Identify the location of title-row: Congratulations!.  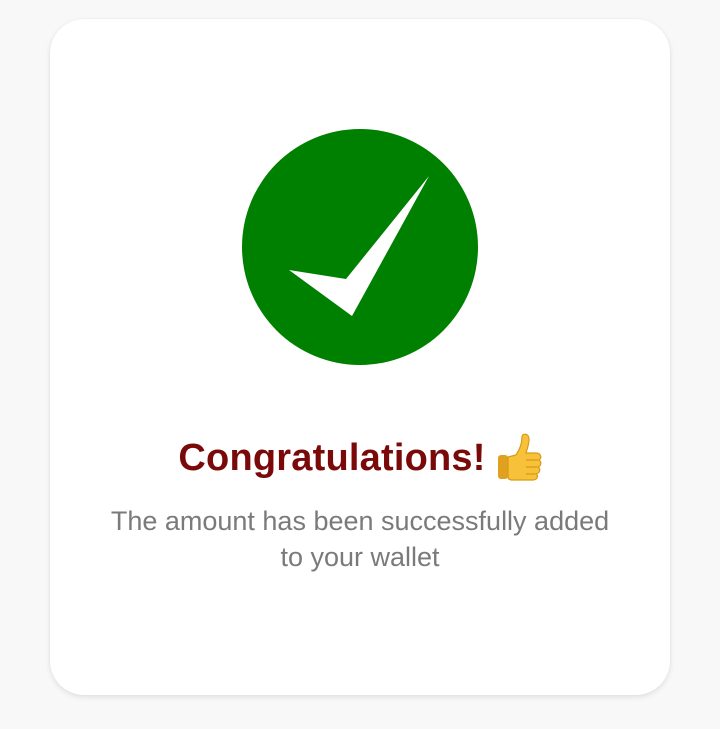
(360, 458).